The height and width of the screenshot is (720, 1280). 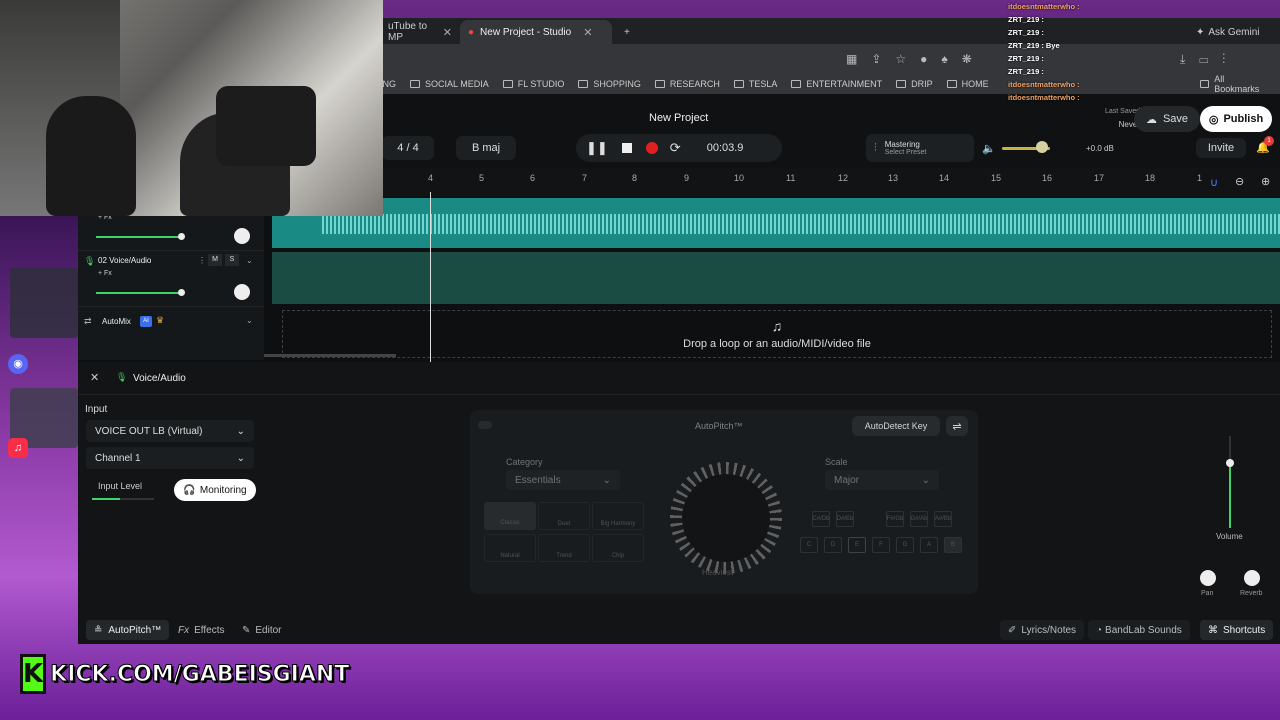 What do you see at coordinates (124, 260) in the screenshot?
I see `track-name: 02 Voice/Audio` at bounding box center [124, 260].